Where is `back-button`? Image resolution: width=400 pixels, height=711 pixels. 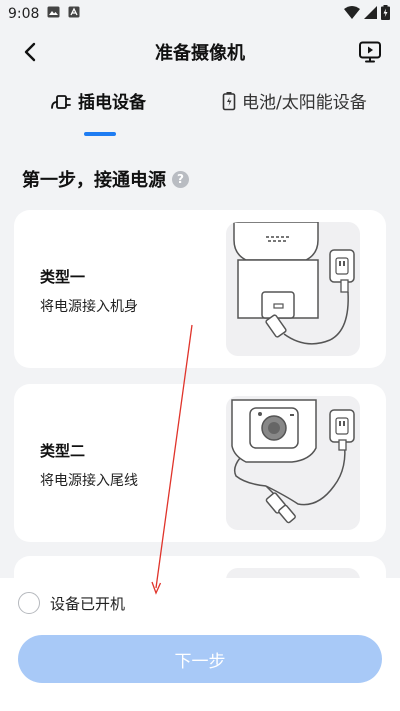
back-button is located at coordinates (30, 52).